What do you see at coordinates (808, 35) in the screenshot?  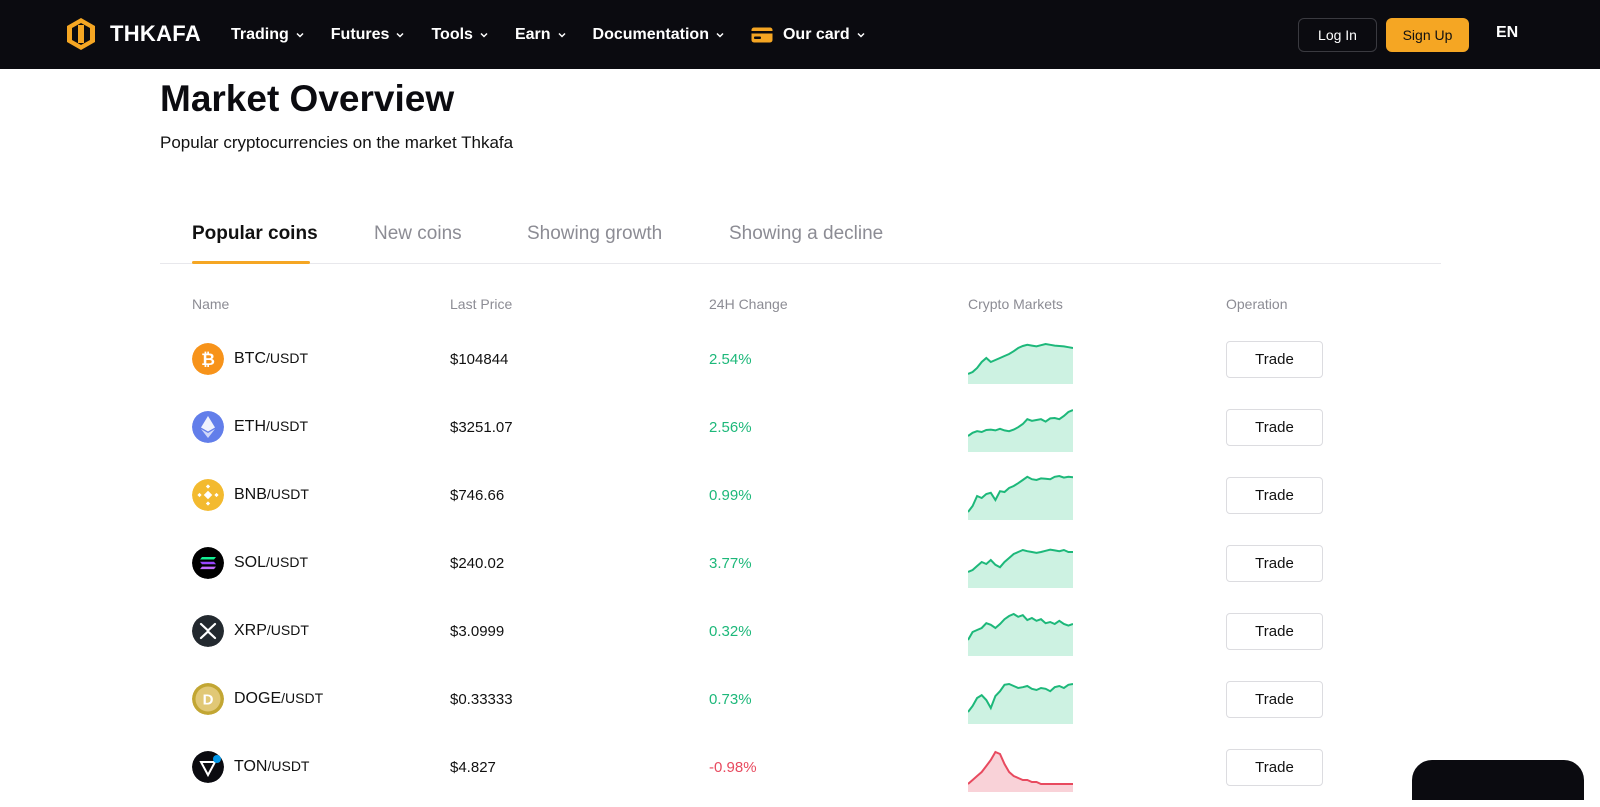 I see `nav-our-card: Our card` at bounding box center [808, 35].